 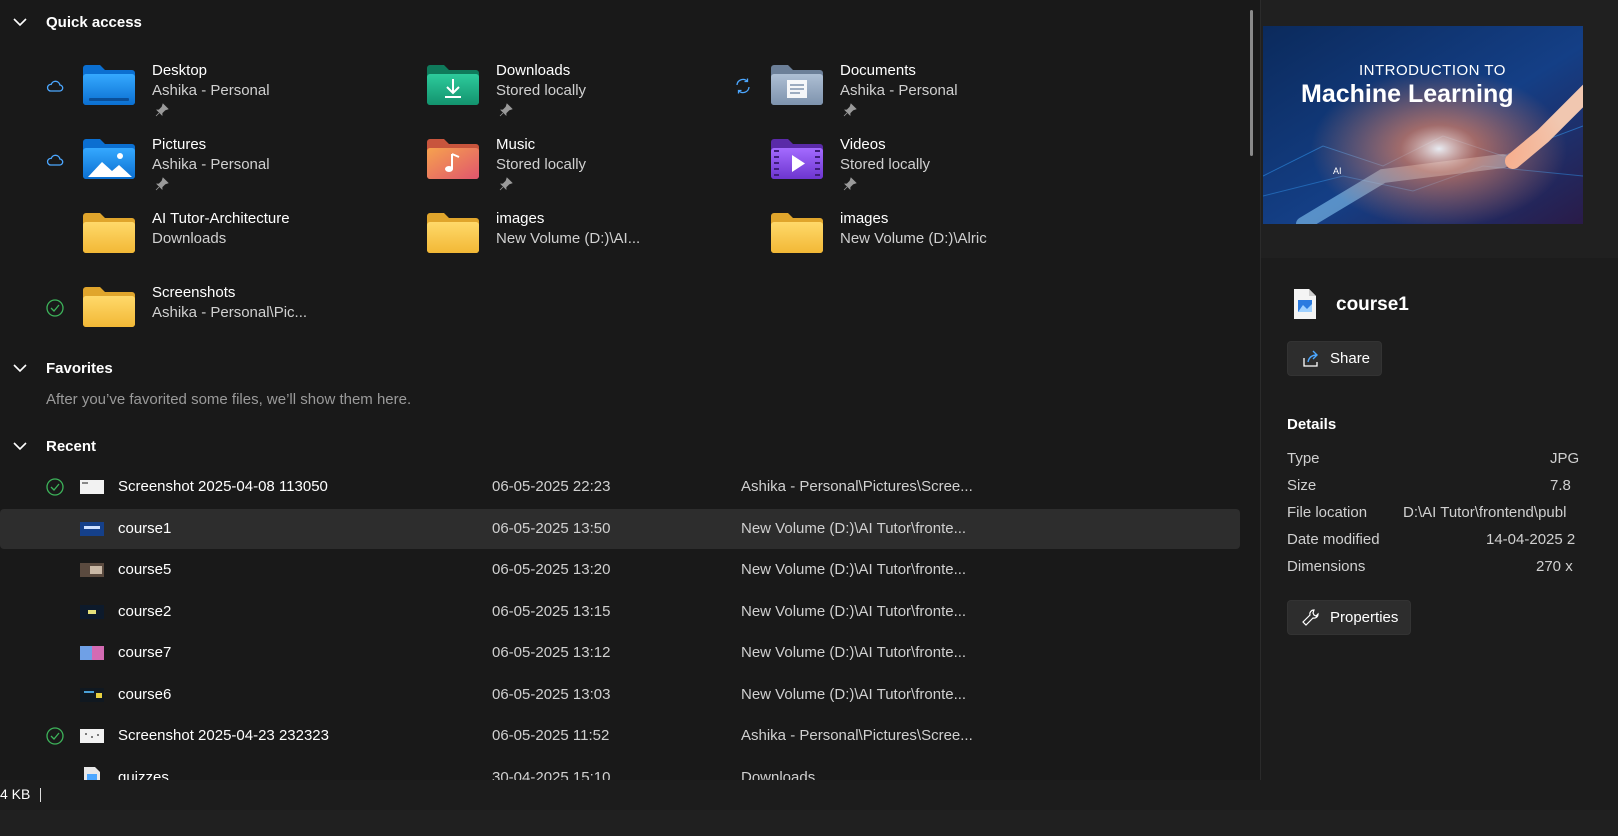 What do you see at coordinates (797, 85) in the screenshot?
I see `documents-folder-icon` at bounding box center [797, 85].